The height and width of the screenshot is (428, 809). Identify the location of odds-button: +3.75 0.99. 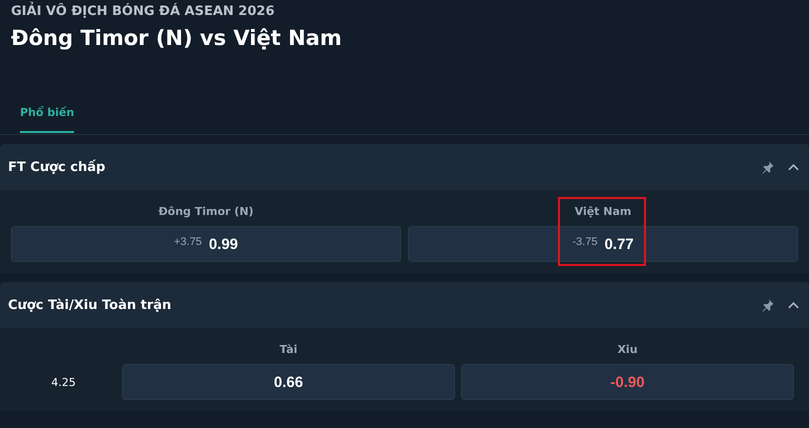
(206, 244).